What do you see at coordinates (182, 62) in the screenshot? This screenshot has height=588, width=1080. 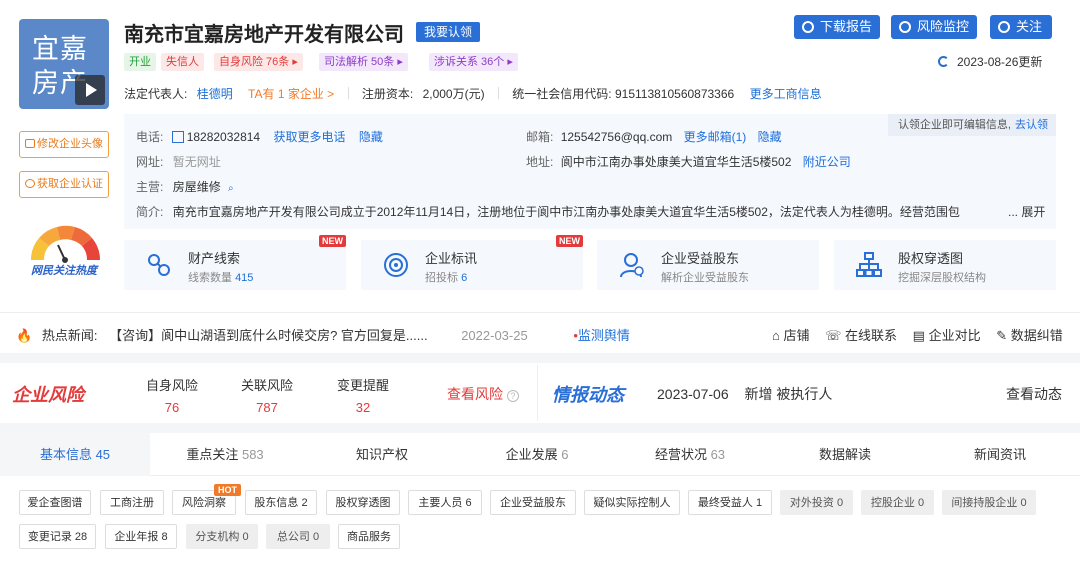 I see `status-badge-dishonest: 失信人` at bounding box center [182, 62].